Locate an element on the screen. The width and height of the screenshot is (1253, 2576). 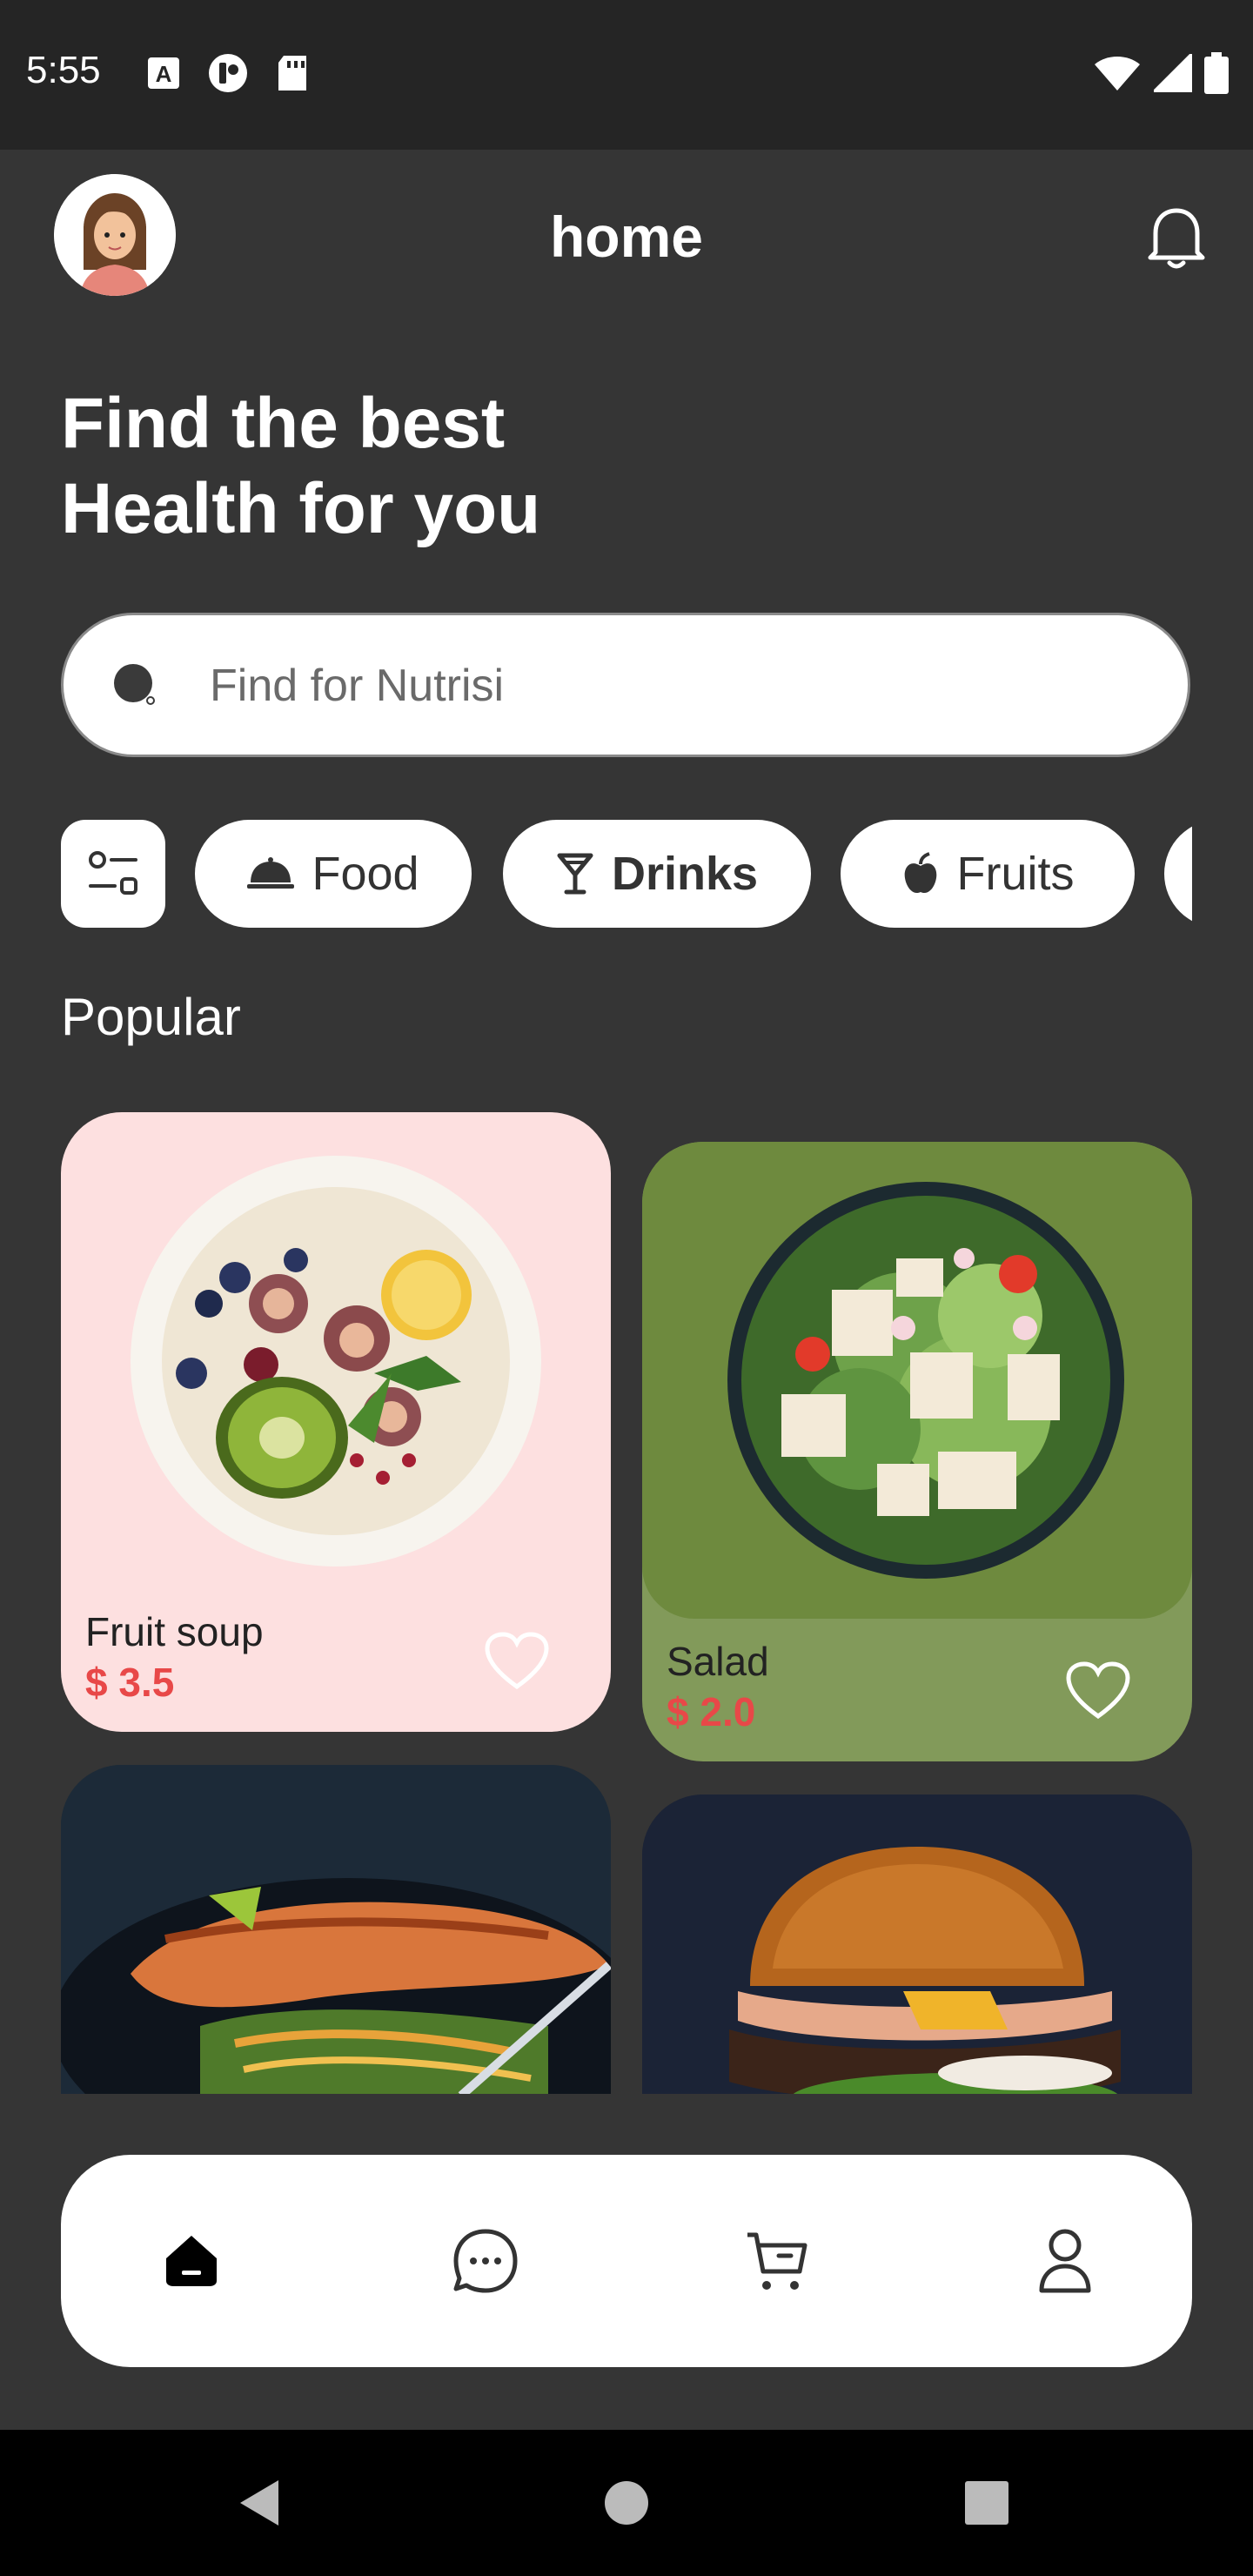
apple-icon is located at coordinates (920, 873).